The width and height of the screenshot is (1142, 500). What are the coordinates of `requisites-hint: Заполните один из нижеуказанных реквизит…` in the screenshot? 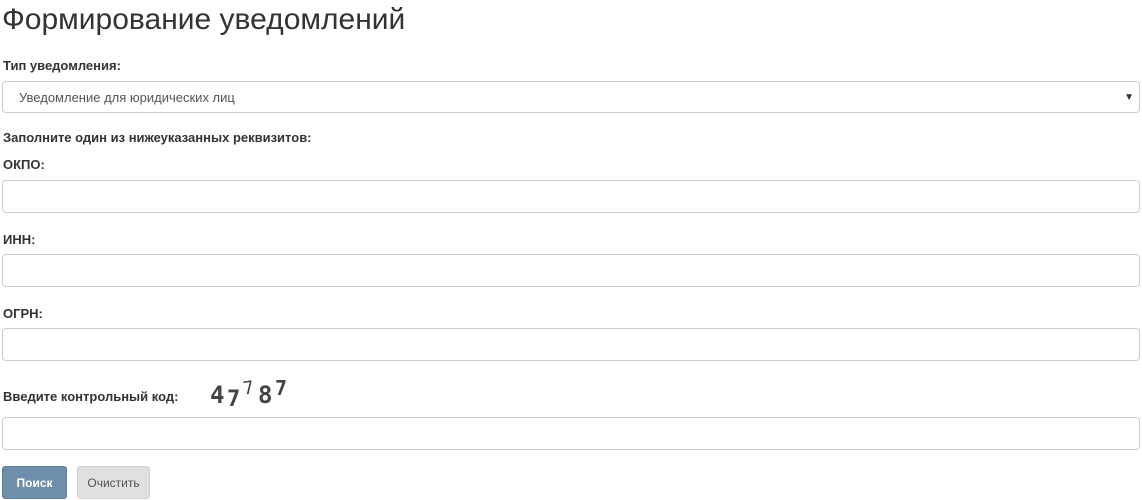 It's located at (157, 137).